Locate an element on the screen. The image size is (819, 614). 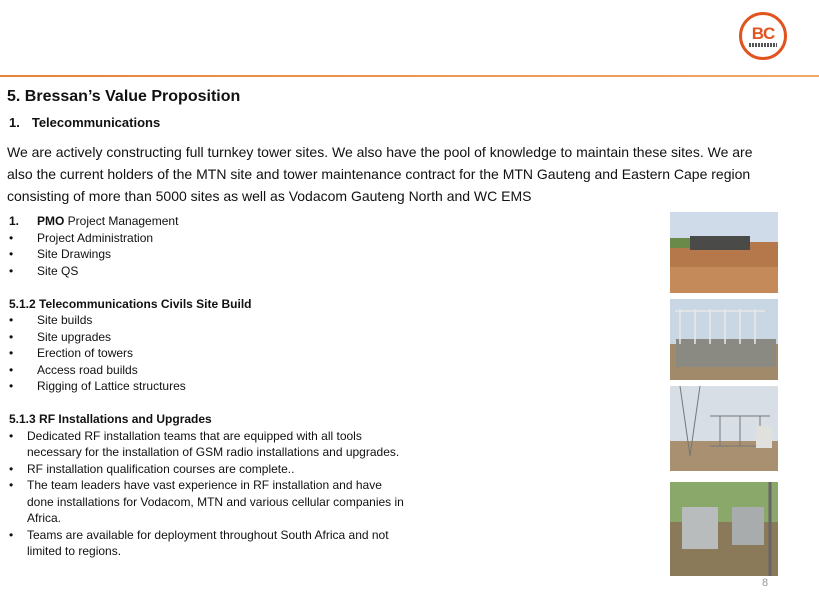
page-title: 5. Bressan’s Value Proposition is located at coordinates (124, 96).